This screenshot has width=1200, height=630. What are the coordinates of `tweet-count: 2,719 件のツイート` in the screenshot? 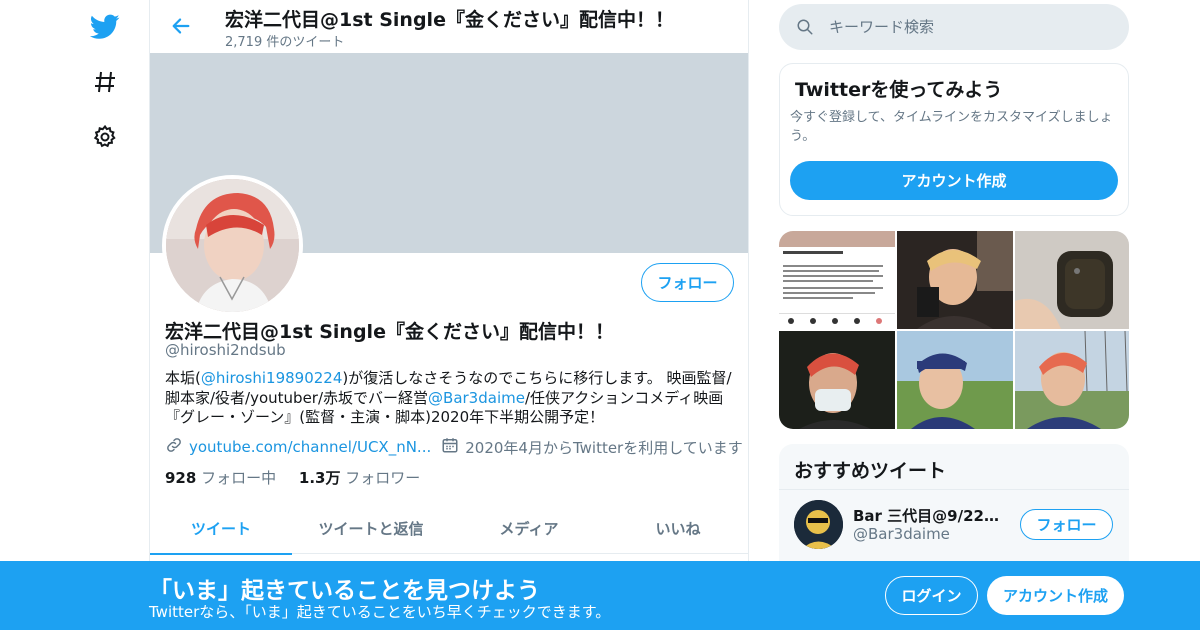 It's located at (285, 42).